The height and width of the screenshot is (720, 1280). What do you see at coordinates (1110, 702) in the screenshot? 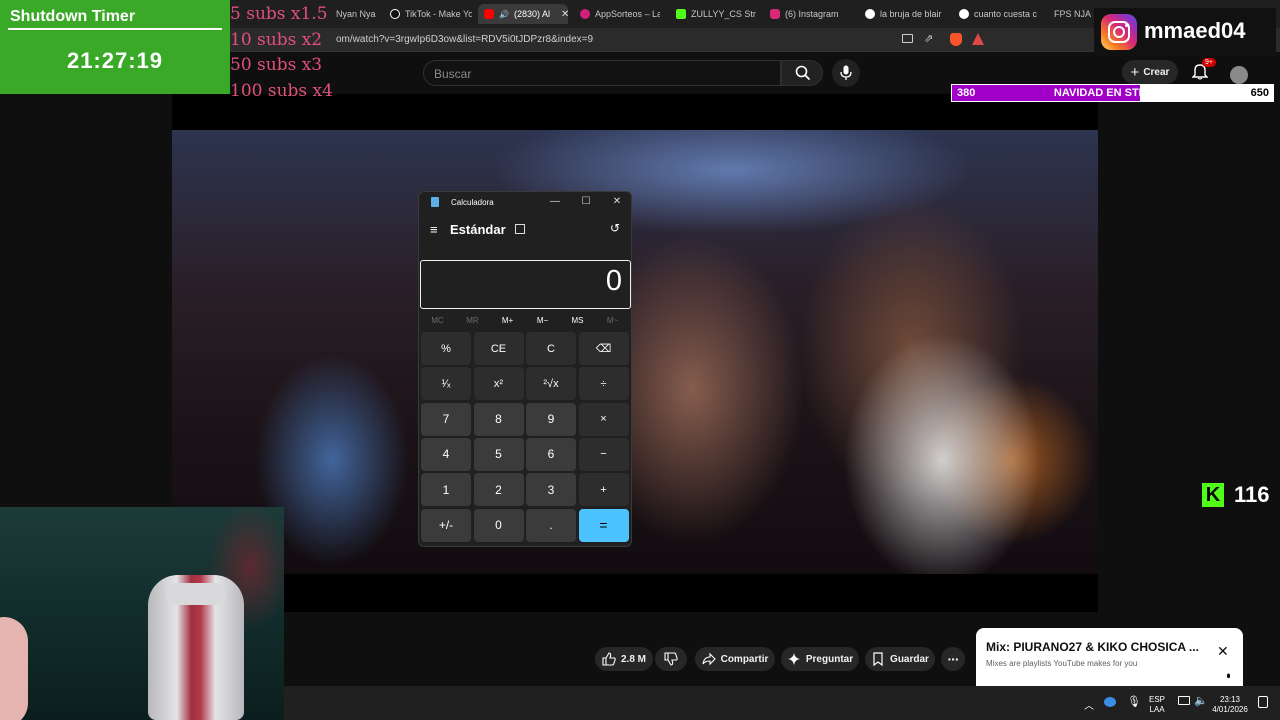
I see `onedrive-icon` at bounding box center [1110, 702].